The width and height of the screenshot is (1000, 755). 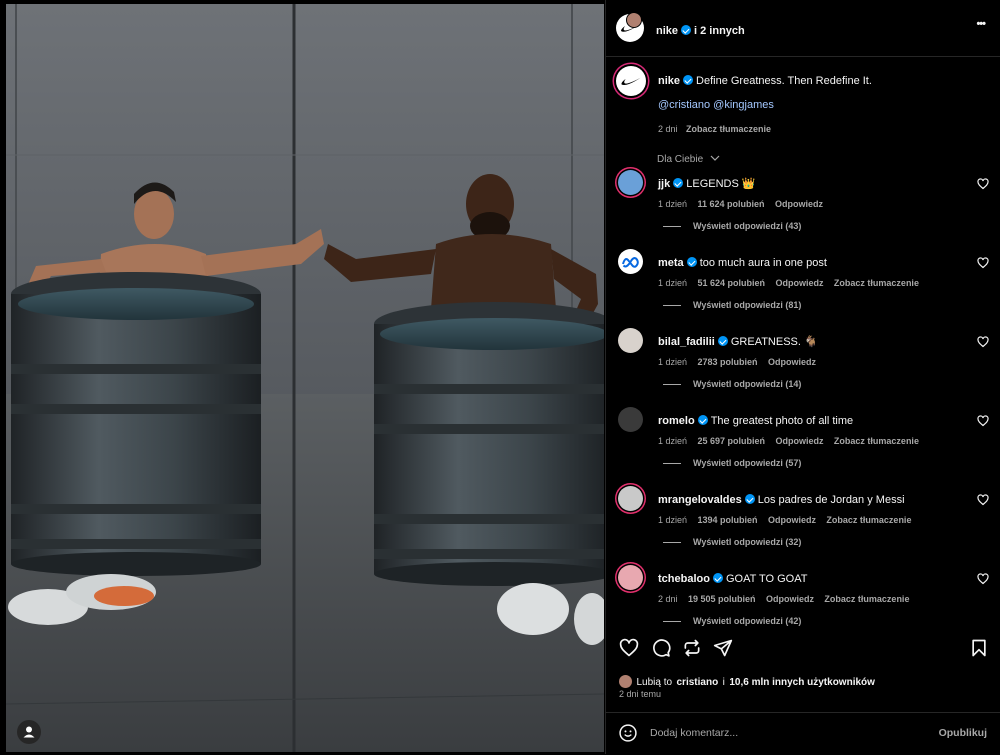 I want to click on comment-line: meta too much aura in one post, so click(x=742, y=262).